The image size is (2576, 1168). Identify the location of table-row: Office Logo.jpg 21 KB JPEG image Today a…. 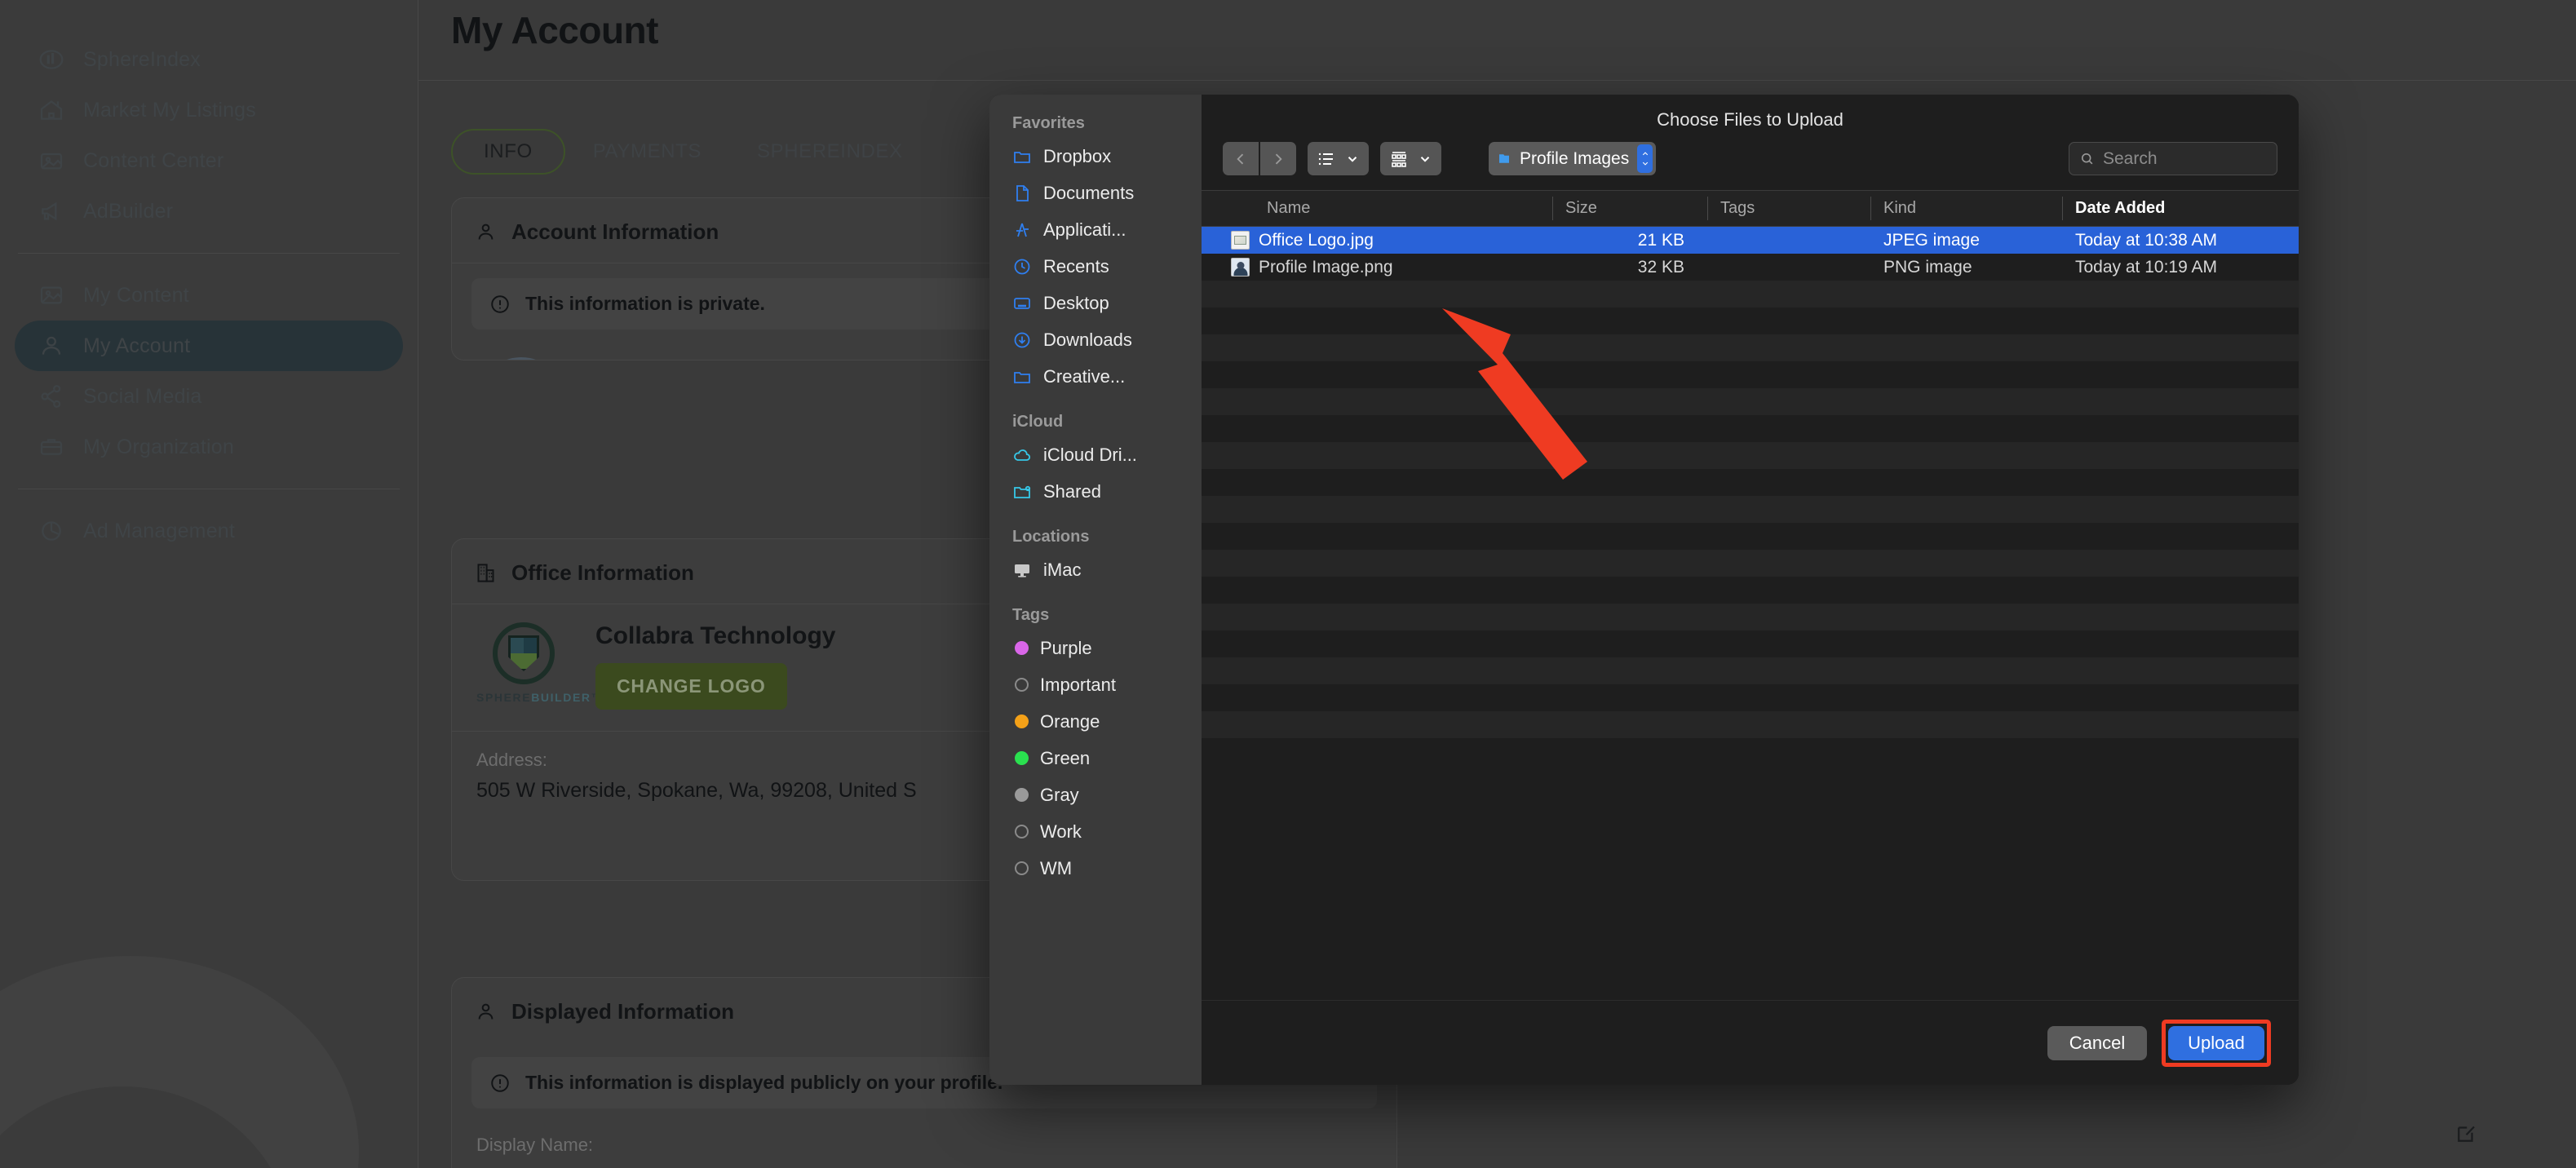
(1750, 240).